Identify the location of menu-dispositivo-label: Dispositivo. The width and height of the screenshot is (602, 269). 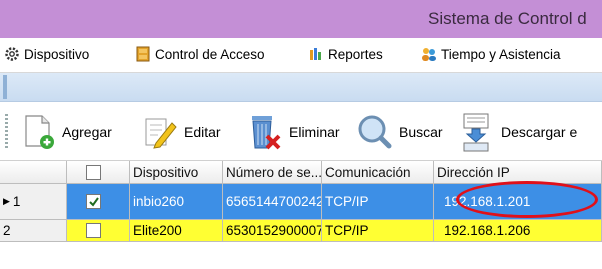
(57, 54).